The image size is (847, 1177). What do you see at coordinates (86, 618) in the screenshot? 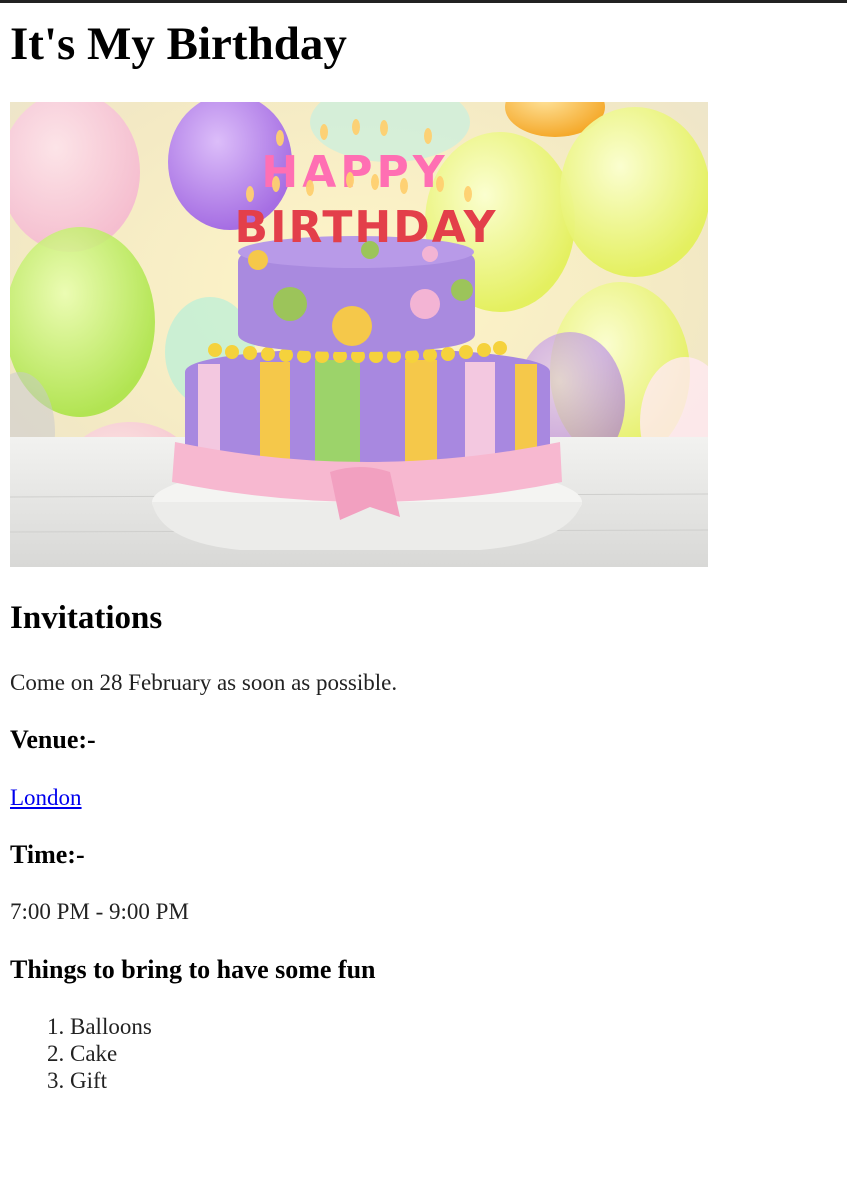
I see `invitations-heading: Invitations` at bounding box center [86, 618].